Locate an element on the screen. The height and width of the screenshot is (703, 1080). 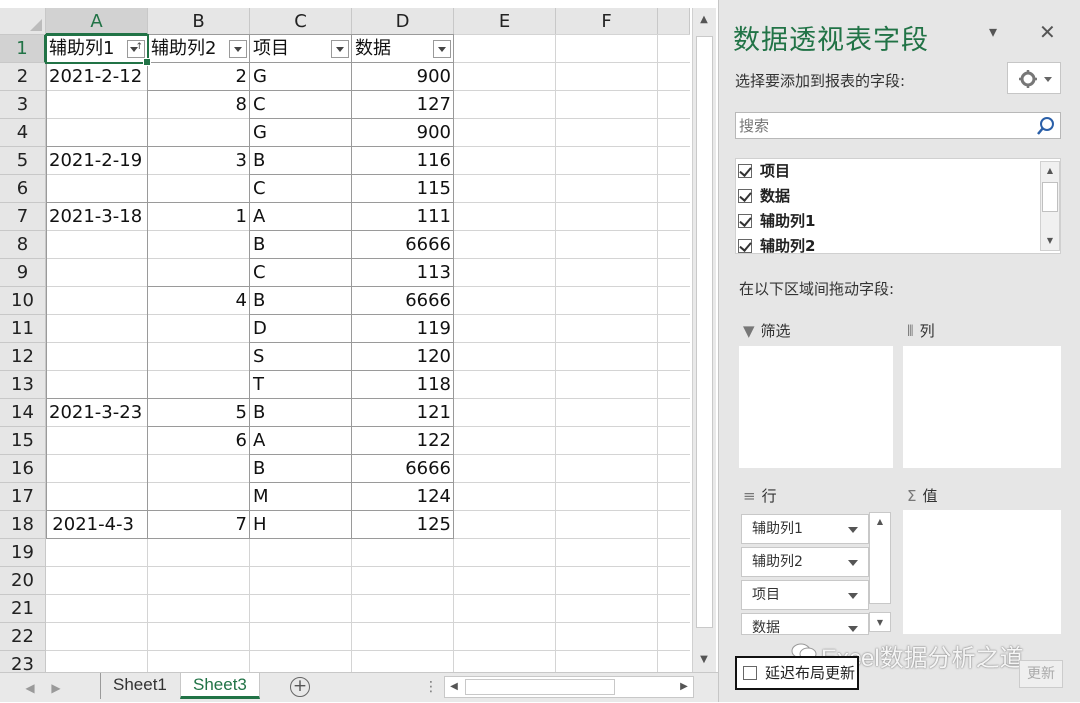
field-item-shuju: 数据 is located at coordinates (764, 196).